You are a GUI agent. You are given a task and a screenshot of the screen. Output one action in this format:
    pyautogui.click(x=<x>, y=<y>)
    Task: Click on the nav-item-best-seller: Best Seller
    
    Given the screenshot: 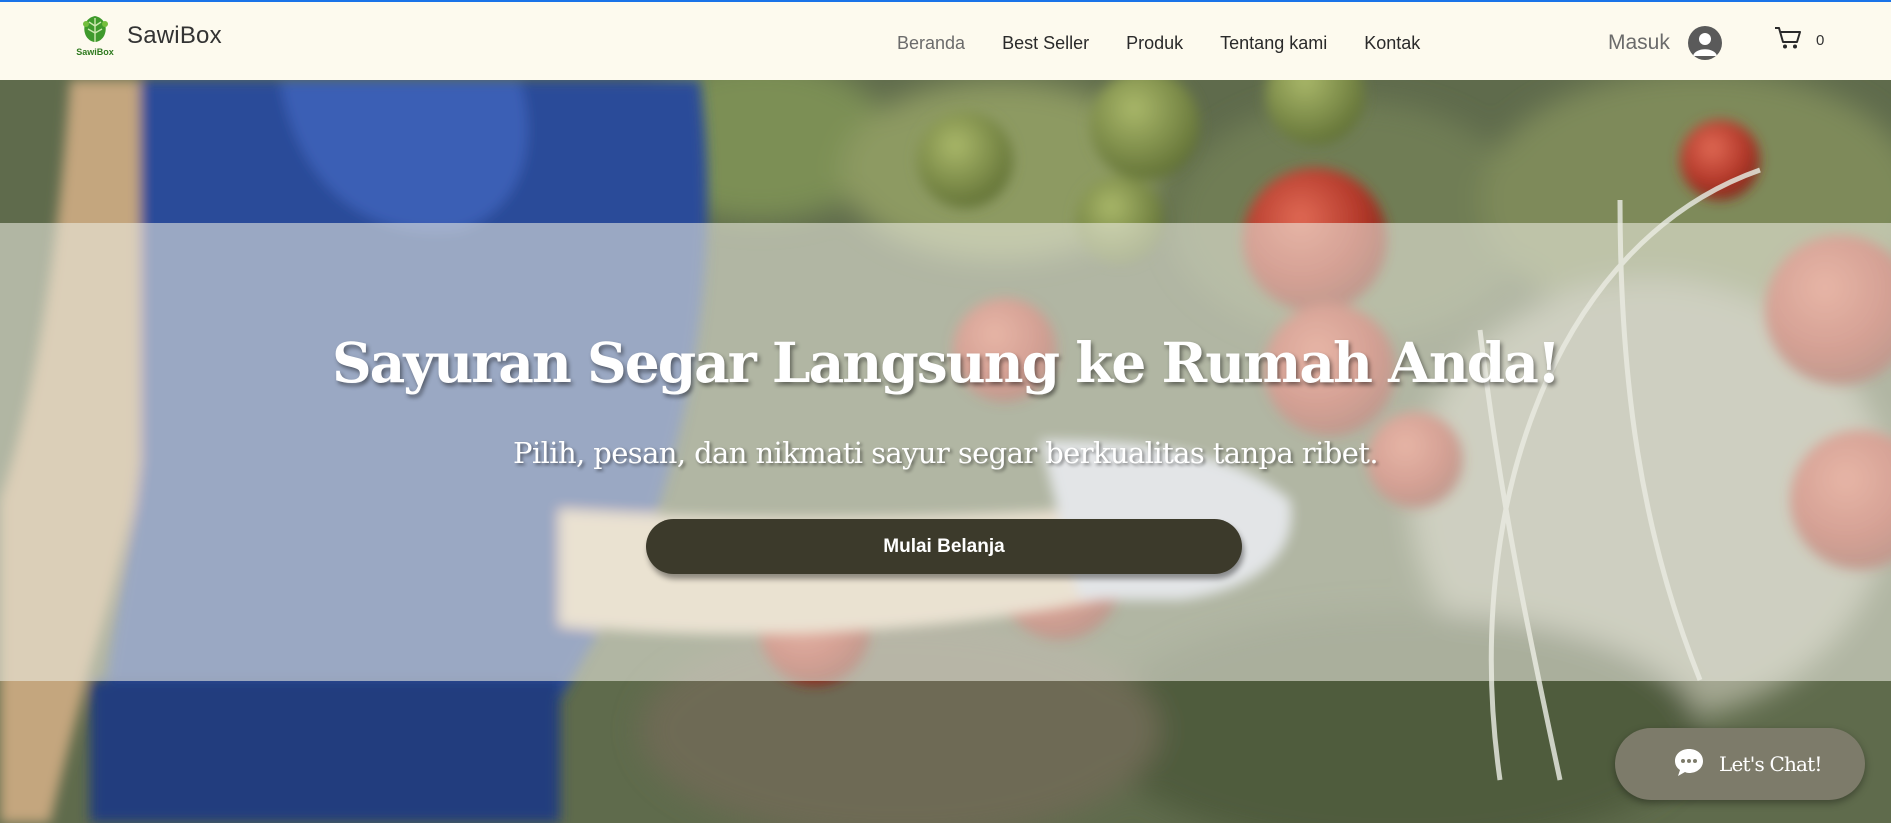 What is the action you would take?
    pyautogui.click(x=1045, y=43)
    